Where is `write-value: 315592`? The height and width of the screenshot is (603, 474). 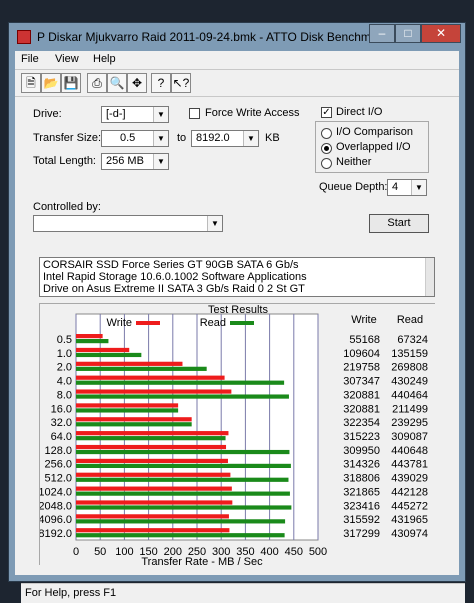
write-value: 315592 is located at coordinates (361, 520).